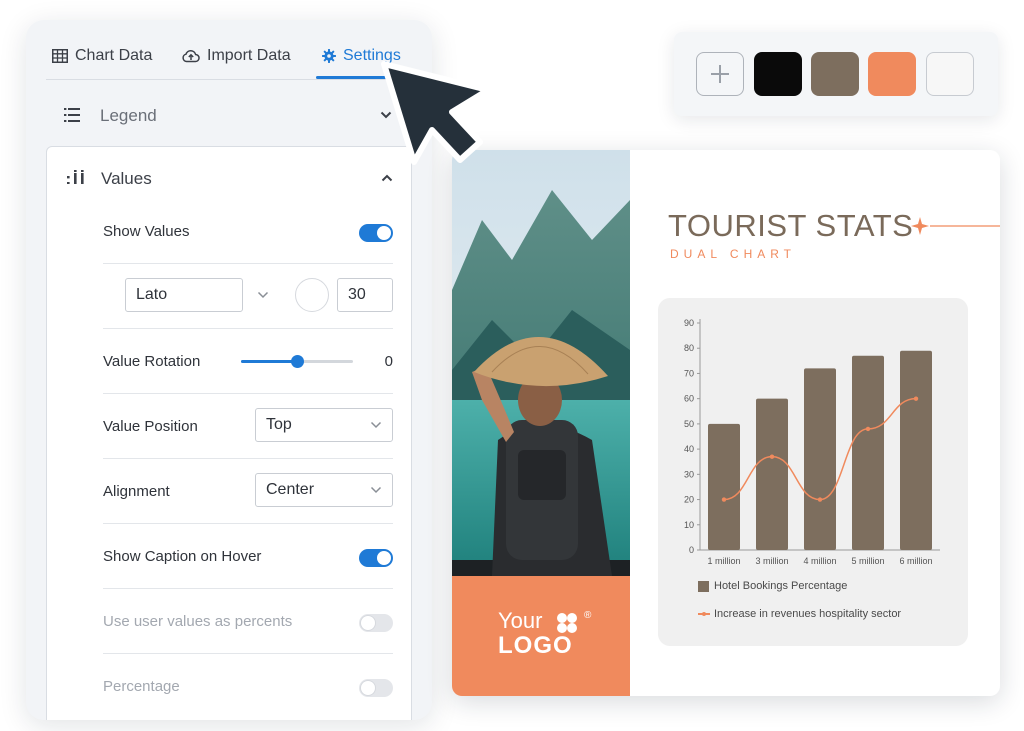 The image size is (1024, 731). I want to click on y-tick-label: 40, so click(689, 449).